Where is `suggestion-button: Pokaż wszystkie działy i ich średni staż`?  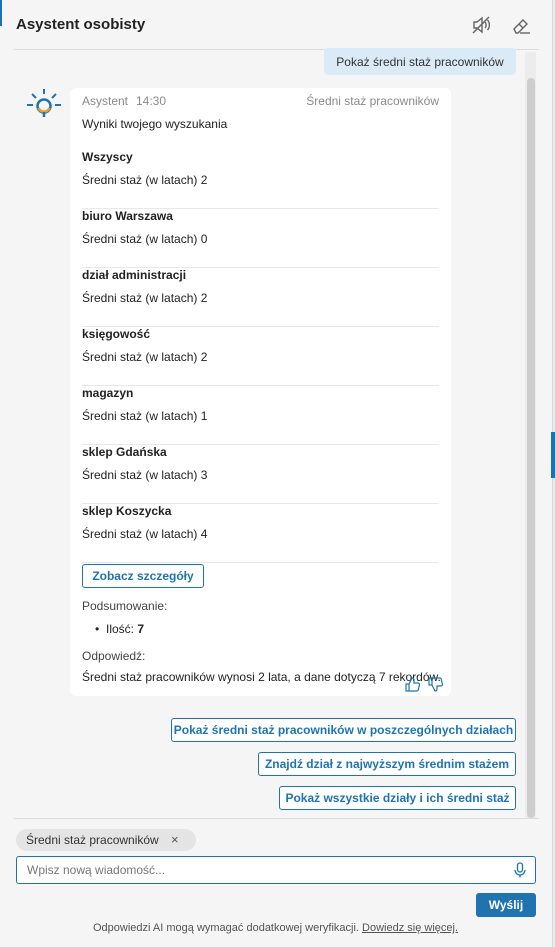
suggestion-button: Pokaż wszystkie działy i ich średni staż is located at coordinates (397, 798).